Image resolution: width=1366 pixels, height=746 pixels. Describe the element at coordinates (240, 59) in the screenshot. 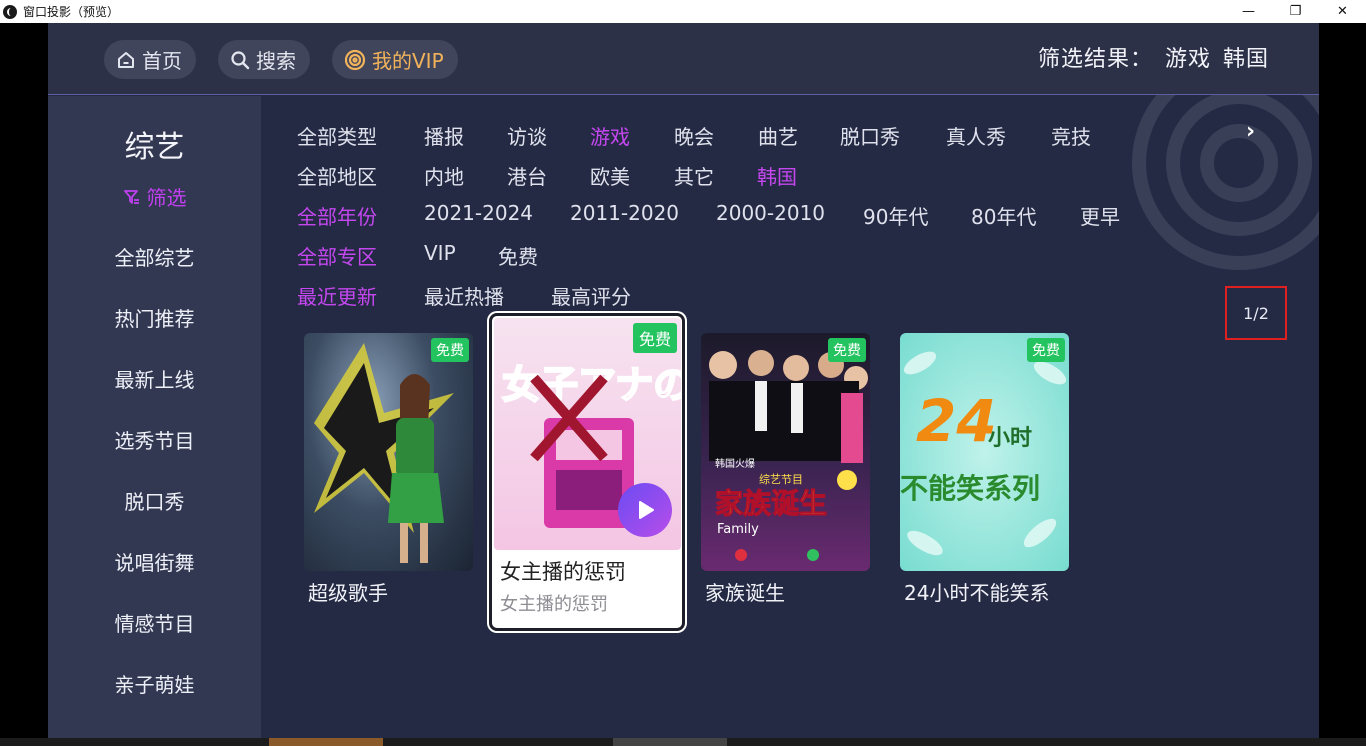

I see `search-icon` at that location.